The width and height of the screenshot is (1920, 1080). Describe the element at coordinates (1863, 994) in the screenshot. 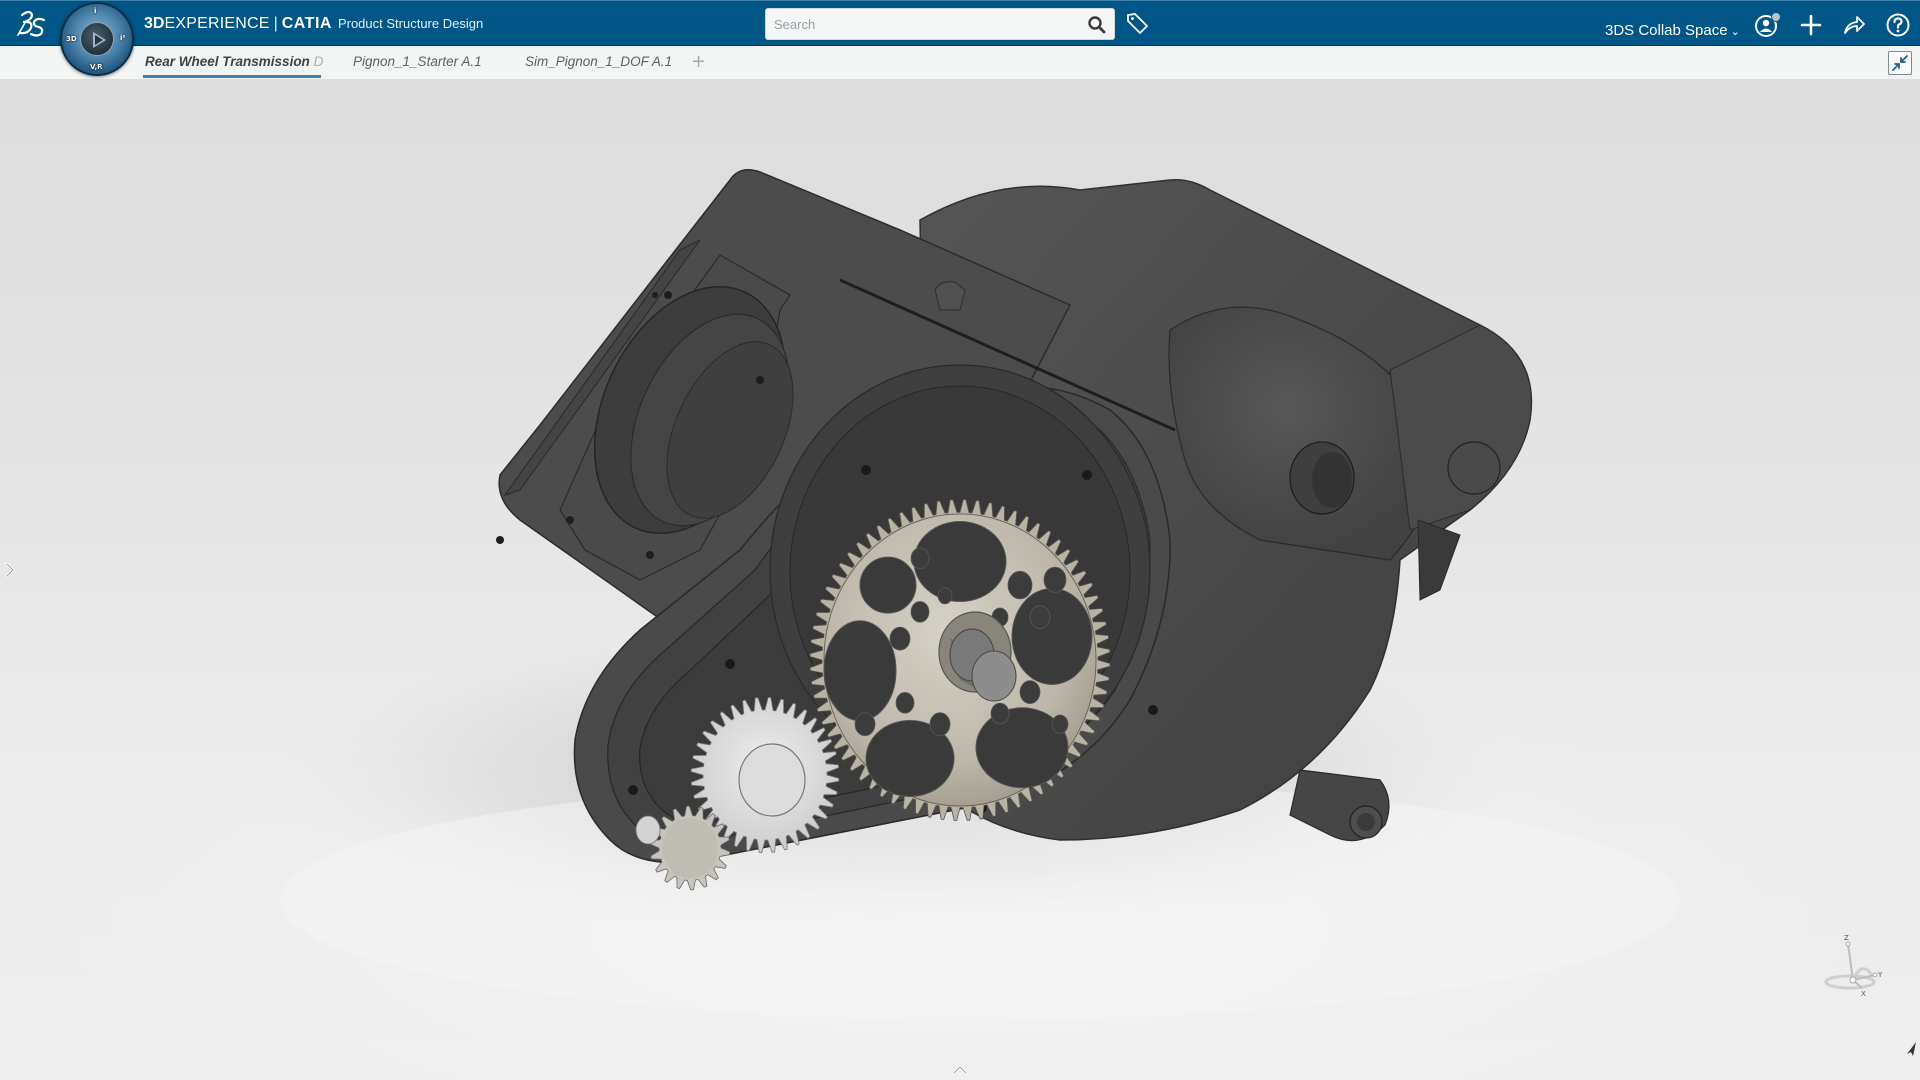

I see `axis-label-x: X` at that location.